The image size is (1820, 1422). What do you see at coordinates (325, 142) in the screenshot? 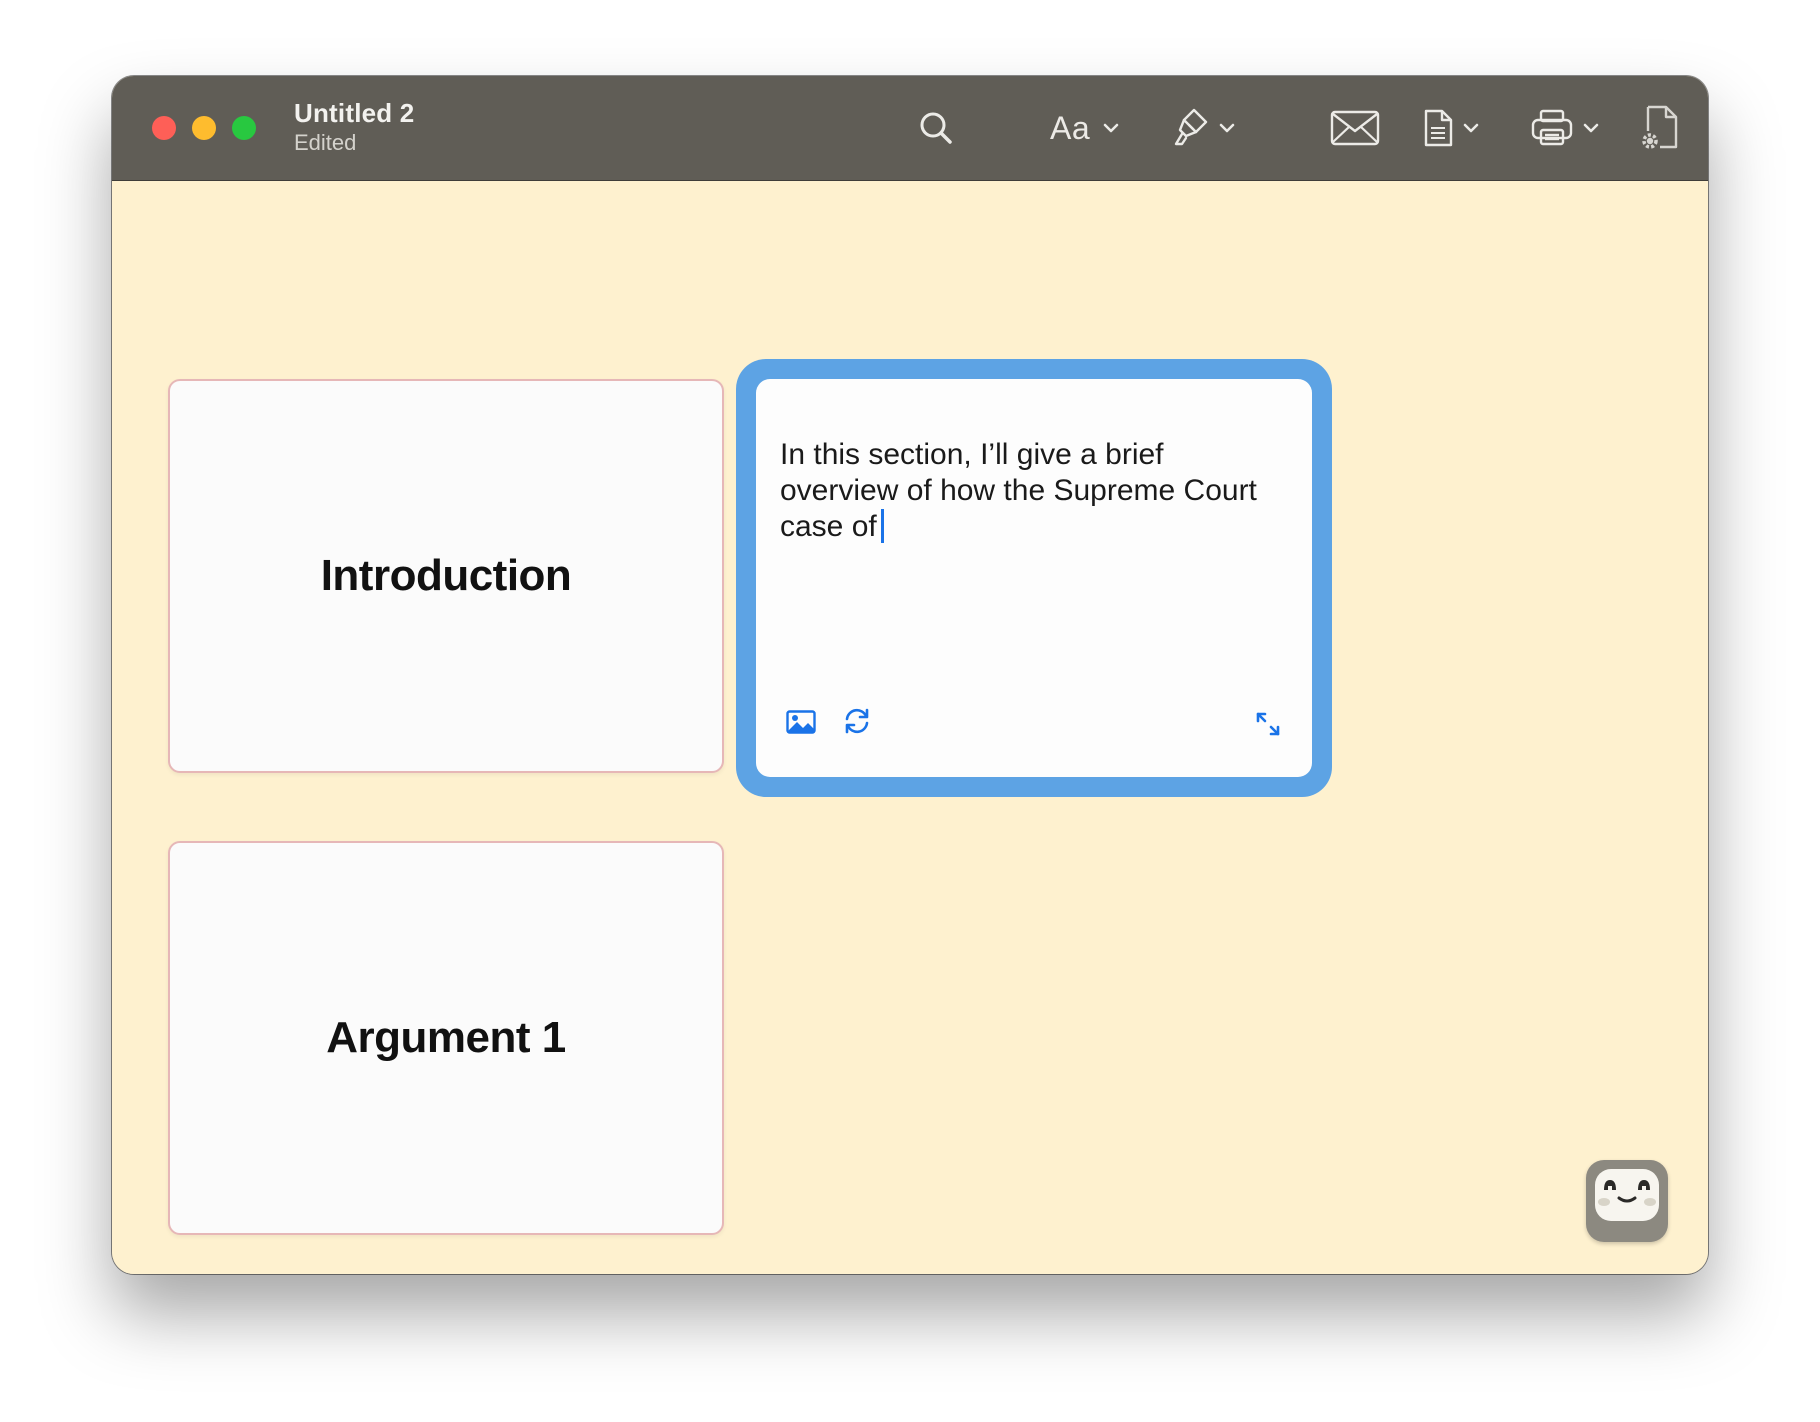
I see `document-status: Edited` at bounding box center [325, 142].